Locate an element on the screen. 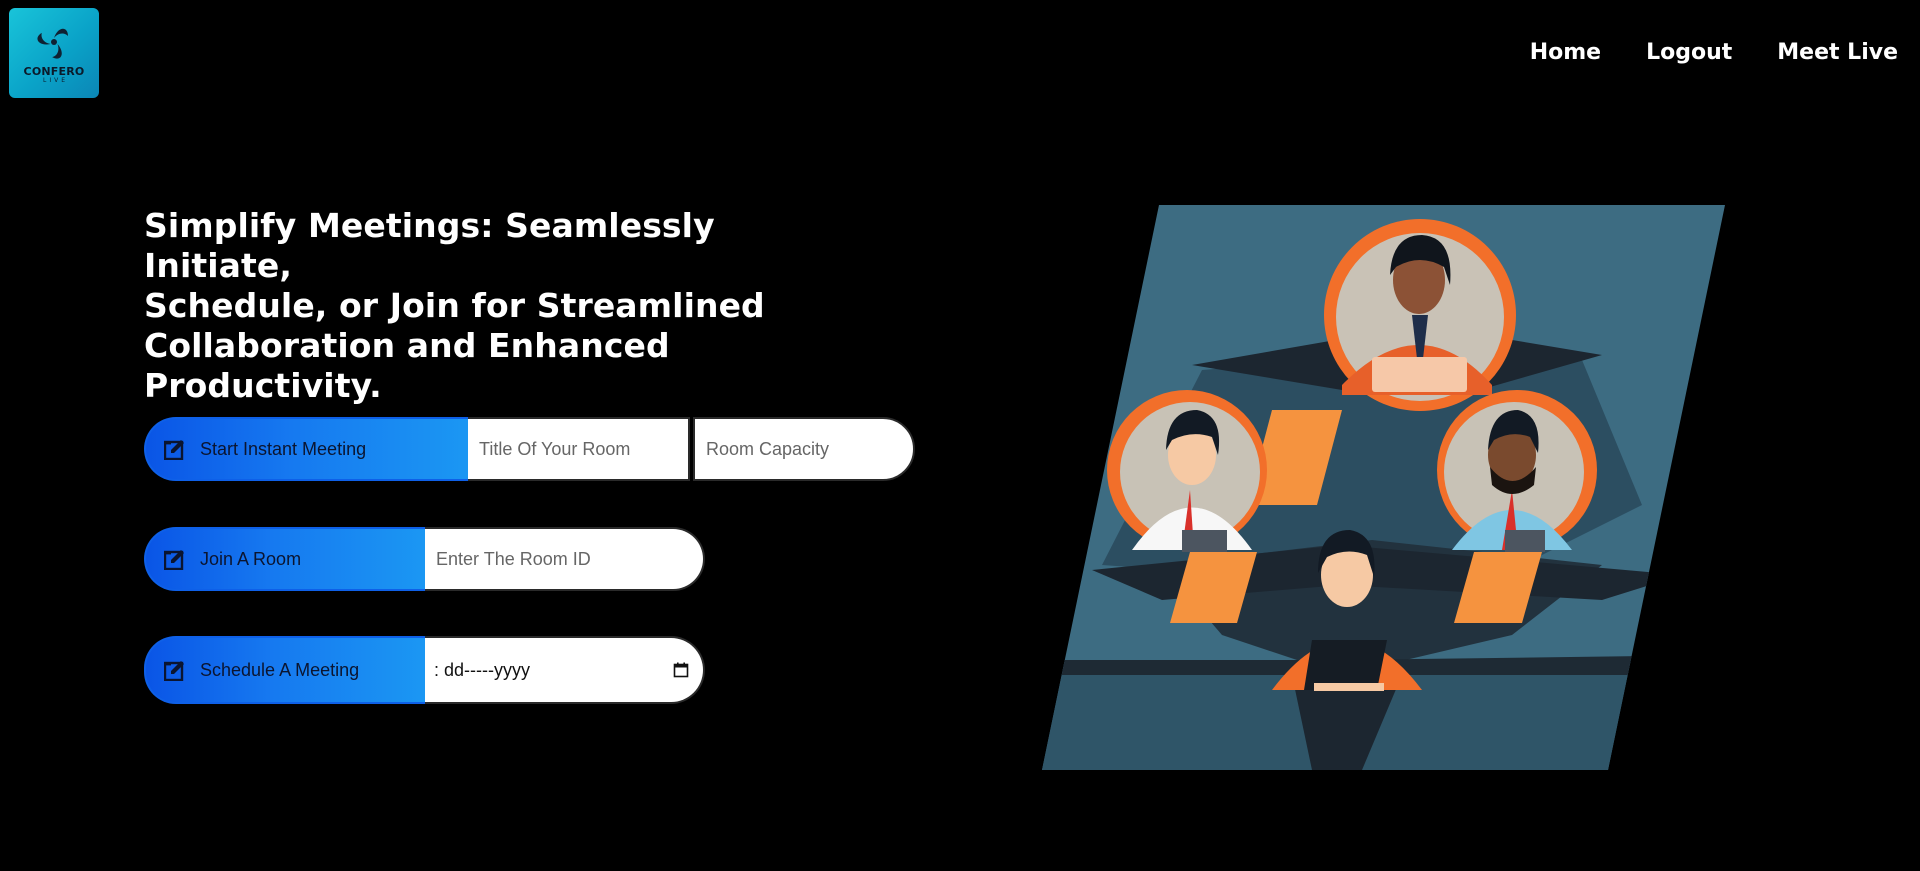 This screenshot has width=1920, height=871. schedule-meeting-row: Schedule A Meeting : dd-----yyyy is located at coordinates (424, 670).